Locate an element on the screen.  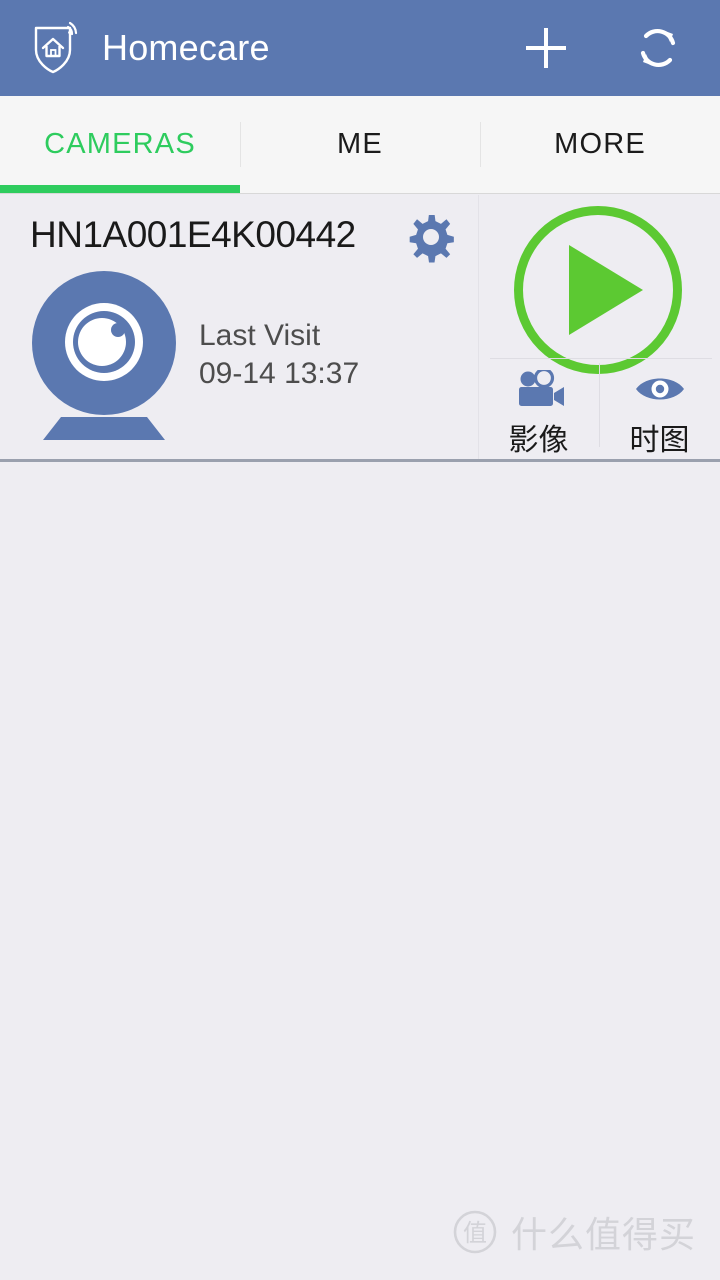
device-id-label: HN1A001E4K00442 is located at coordinates (193, 234).